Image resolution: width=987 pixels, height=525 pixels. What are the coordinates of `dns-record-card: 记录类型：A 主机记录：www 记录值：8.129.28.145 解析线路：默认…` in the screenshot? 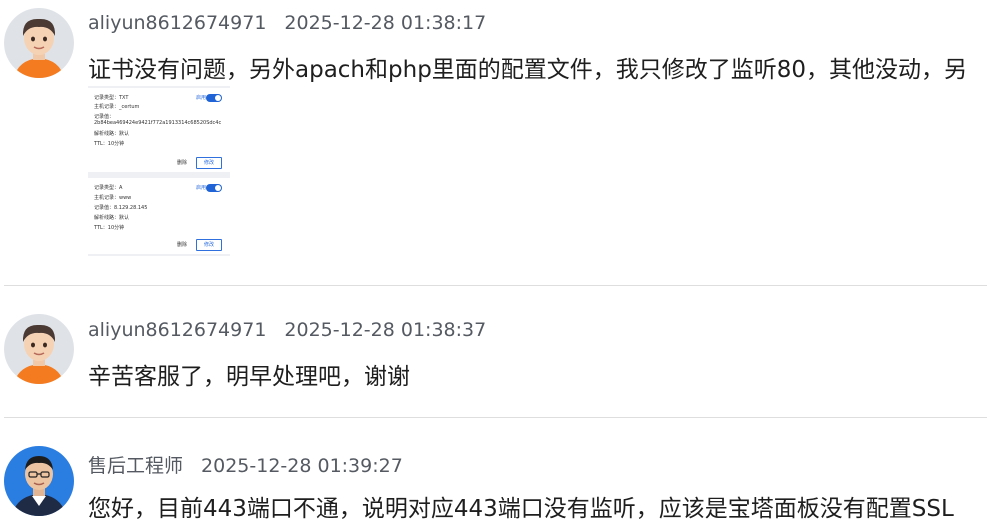 It's located at (159, 216).